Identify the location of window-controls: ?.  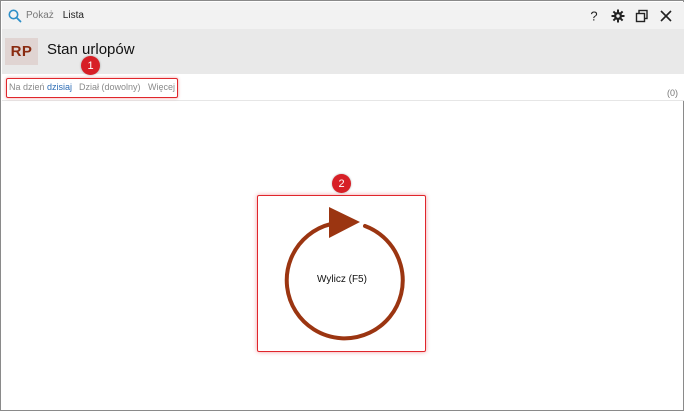
(630, 15).